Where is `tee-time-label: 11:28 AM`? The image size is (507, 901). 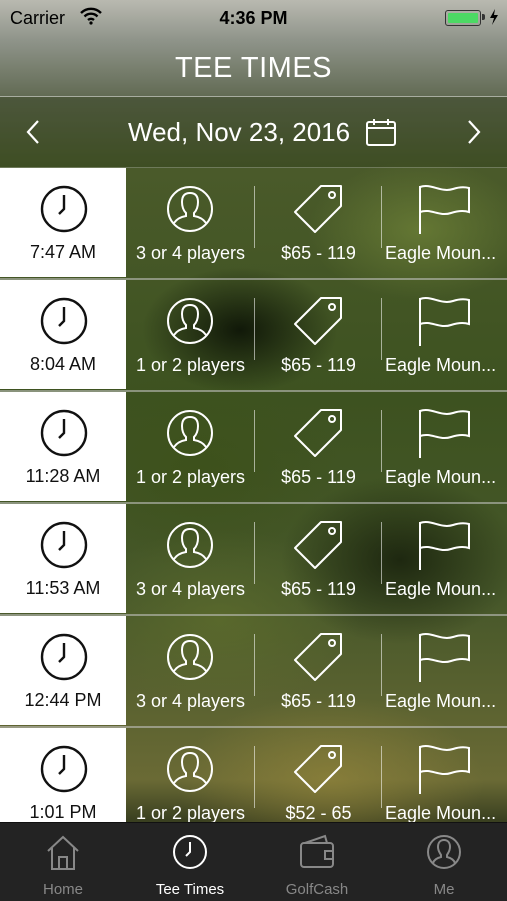 tee-time-label: 11:28 AM is located at coordinates (63, 476).